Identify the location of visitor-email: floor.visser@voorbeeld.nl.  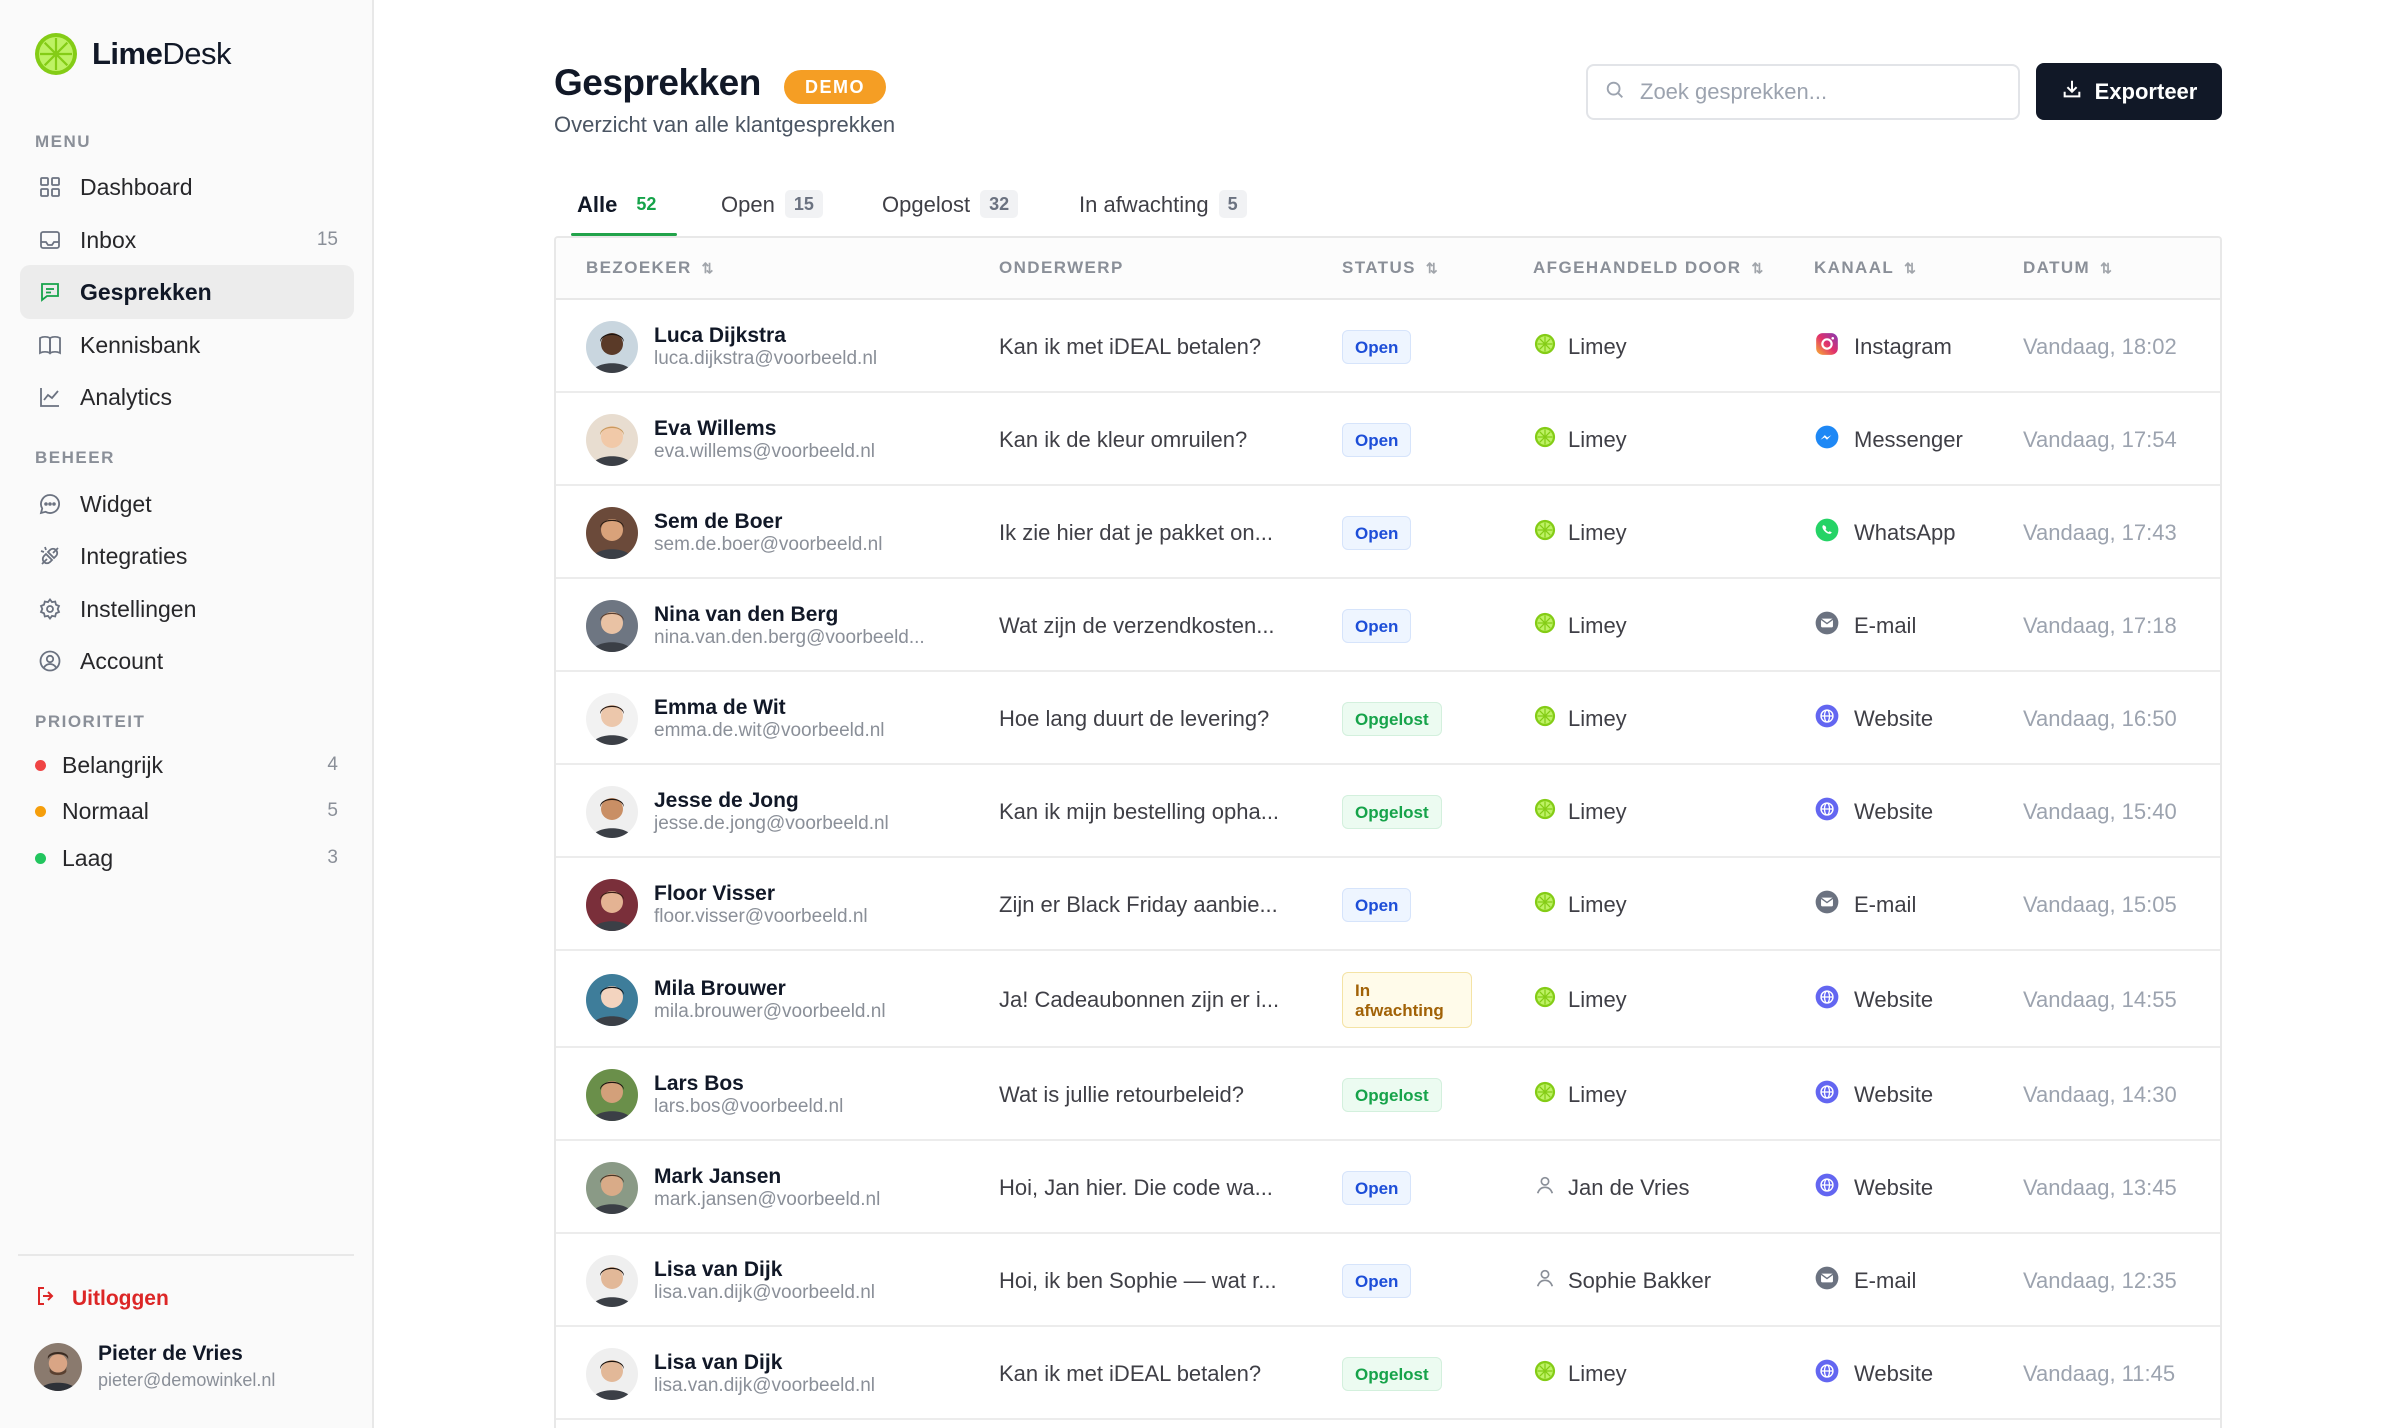
(761, 916).